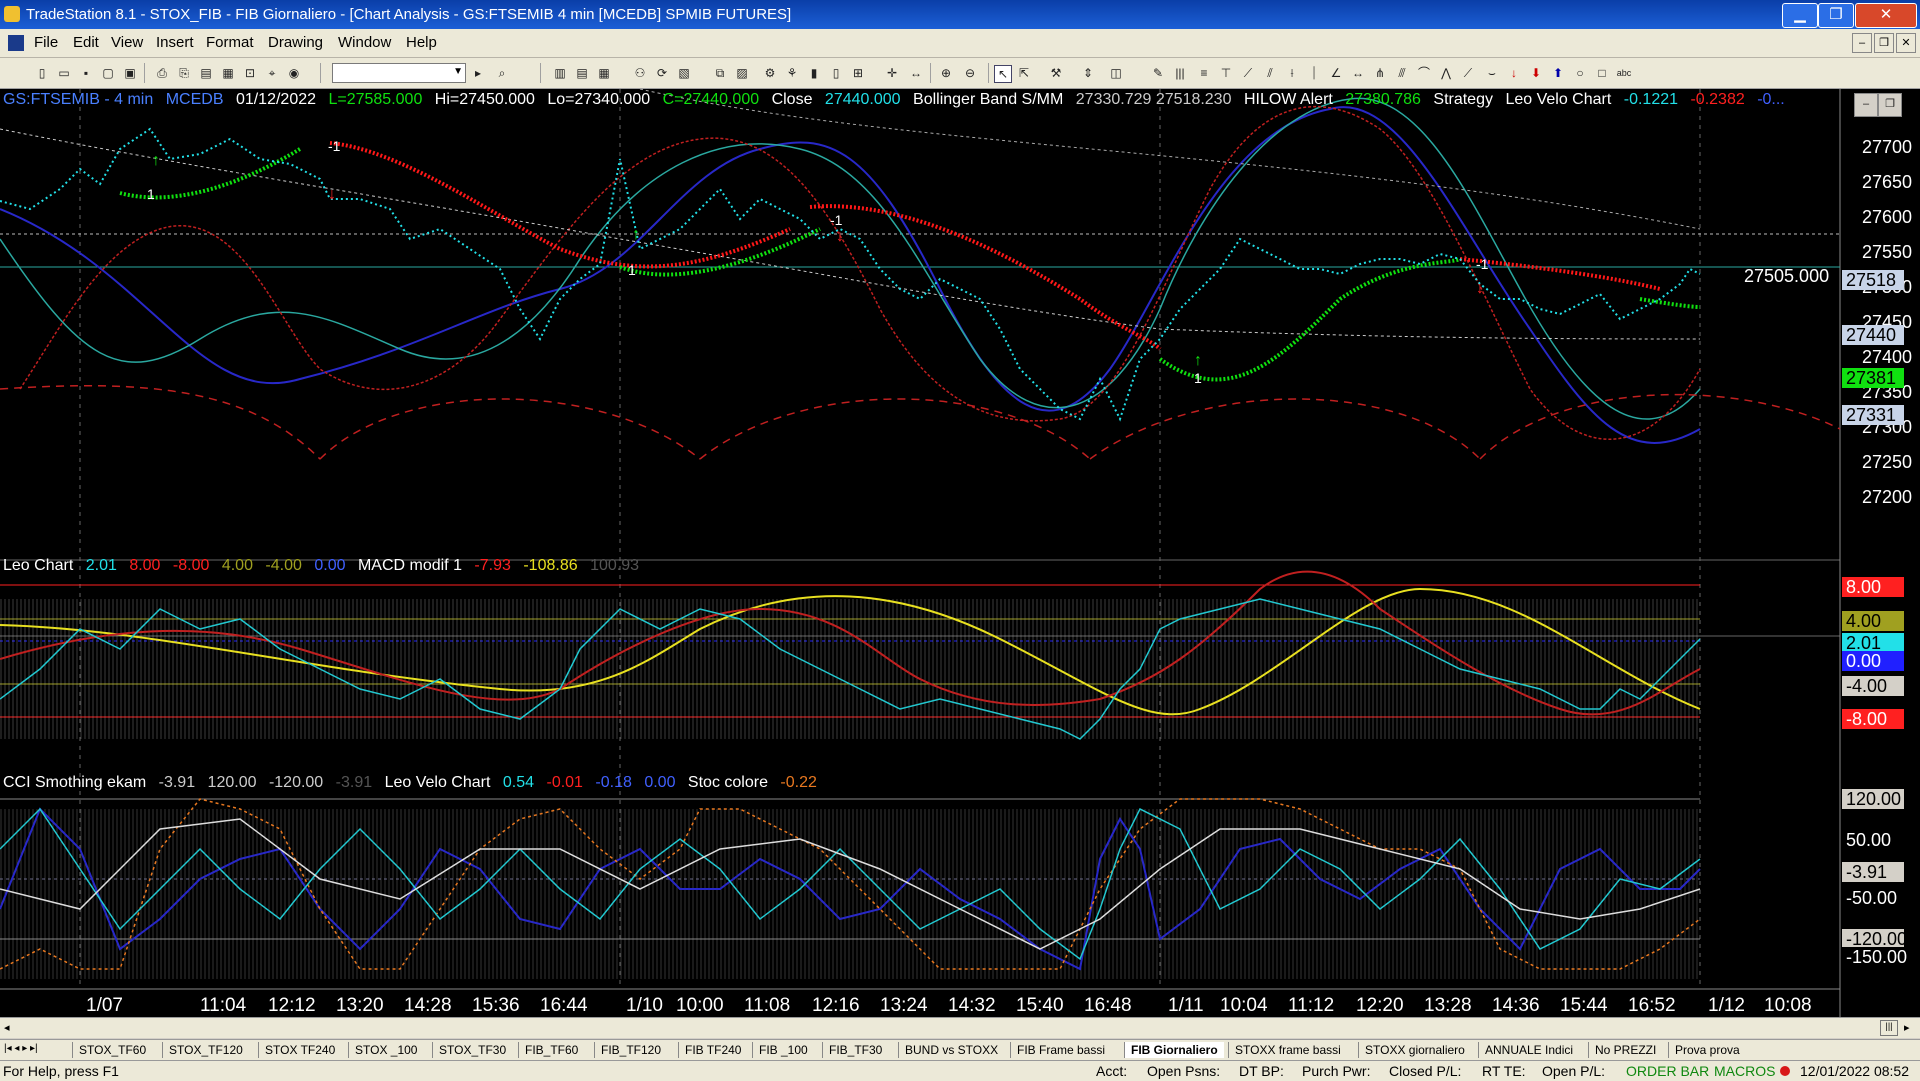 The width and height of the screenshot is (1920, 1081). Describe the element at coordinates (1707, 1050) in the screenshot. I see `tab-prova-prova: Prova prova` at that location.